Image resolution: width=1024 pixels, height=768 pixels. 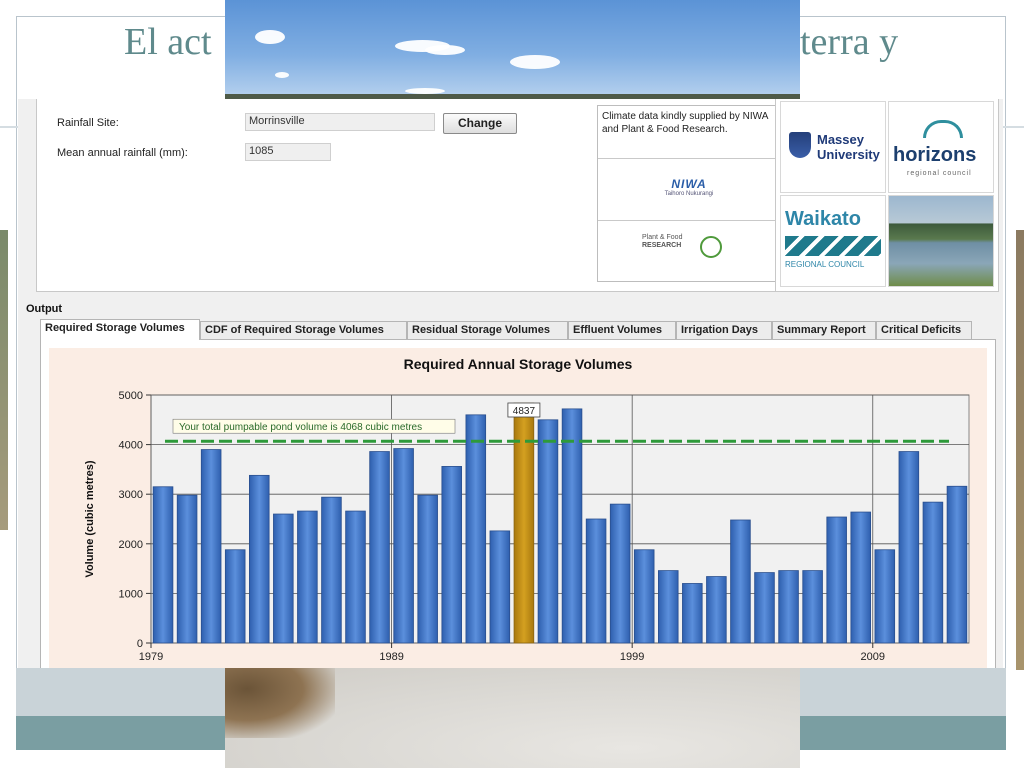 What do you see at coordinates (848, 154) in the screenshot?
I see `massey-logo-line2: University` at bounding box center [848, 154].